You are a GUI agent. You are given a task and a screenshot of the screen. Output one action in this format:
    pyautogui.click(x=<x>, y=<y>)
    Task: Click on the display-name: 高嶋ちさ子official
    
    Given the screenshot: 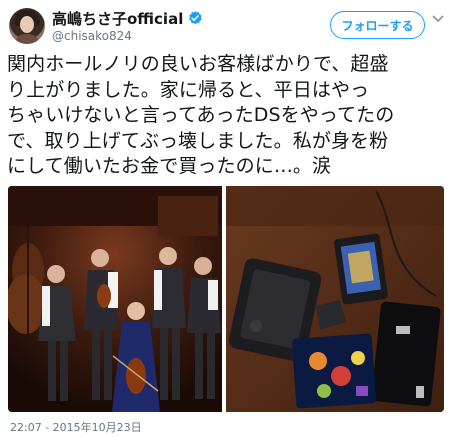 What is the action you would take?
    pyautogui.click(x=117, y=18)
    